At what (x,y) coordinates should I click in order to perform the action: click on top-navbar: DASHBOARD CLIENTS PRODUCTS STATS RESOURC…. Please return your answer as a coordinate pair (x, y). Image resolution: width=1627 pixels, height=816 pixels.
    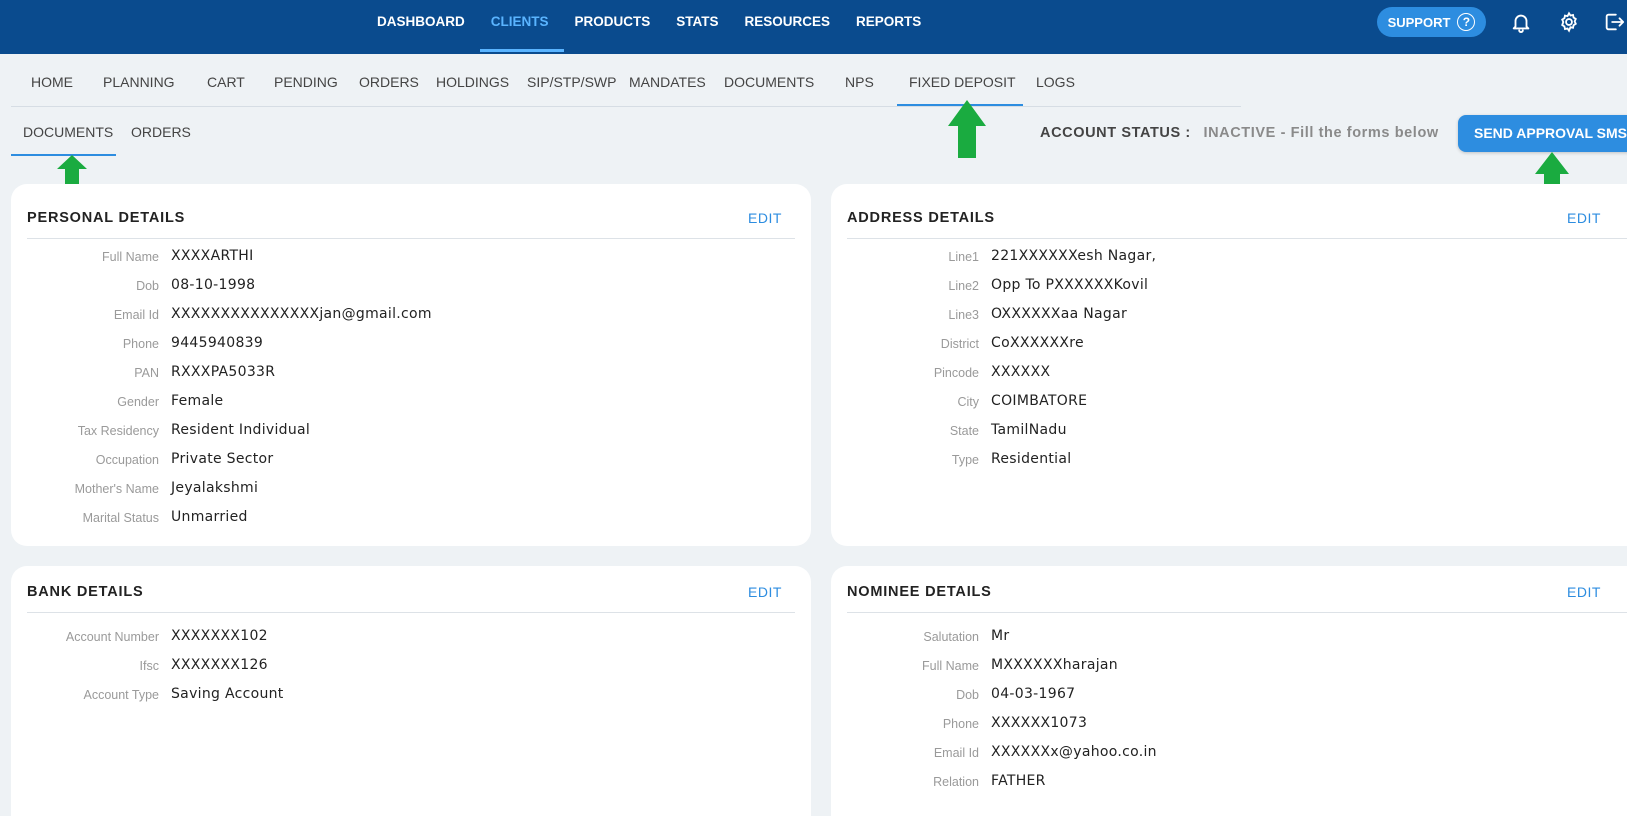
    Looking at the image, I should click on (813, 27).